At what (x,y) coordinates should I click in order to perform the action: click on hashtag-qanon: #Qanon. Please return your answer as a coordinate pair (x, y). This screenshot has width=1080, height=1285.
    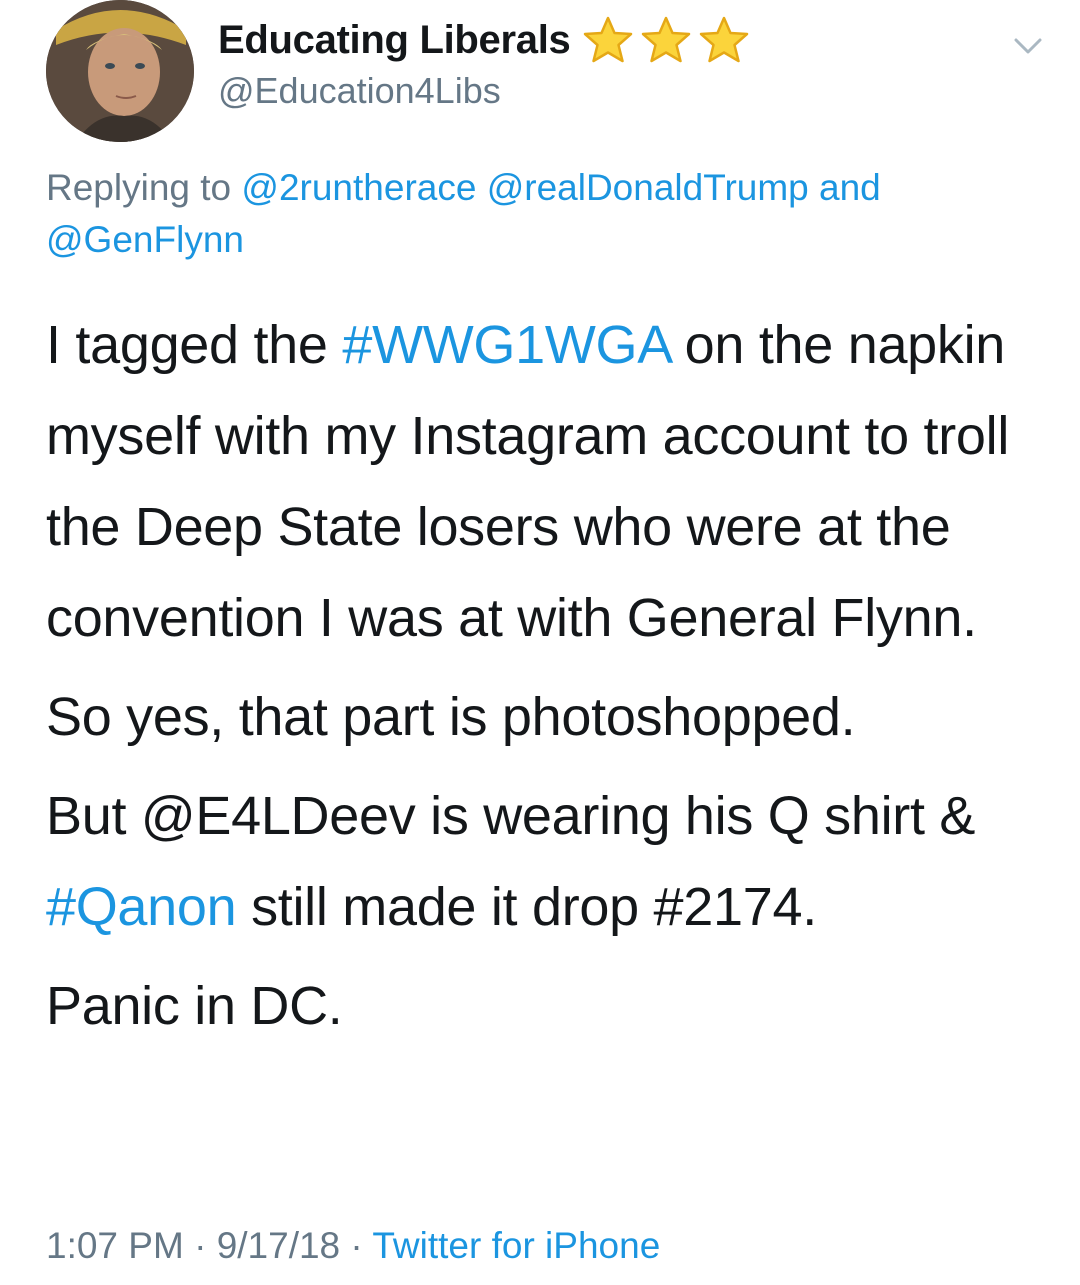
    Looking at the image, I should click on (141, 907).